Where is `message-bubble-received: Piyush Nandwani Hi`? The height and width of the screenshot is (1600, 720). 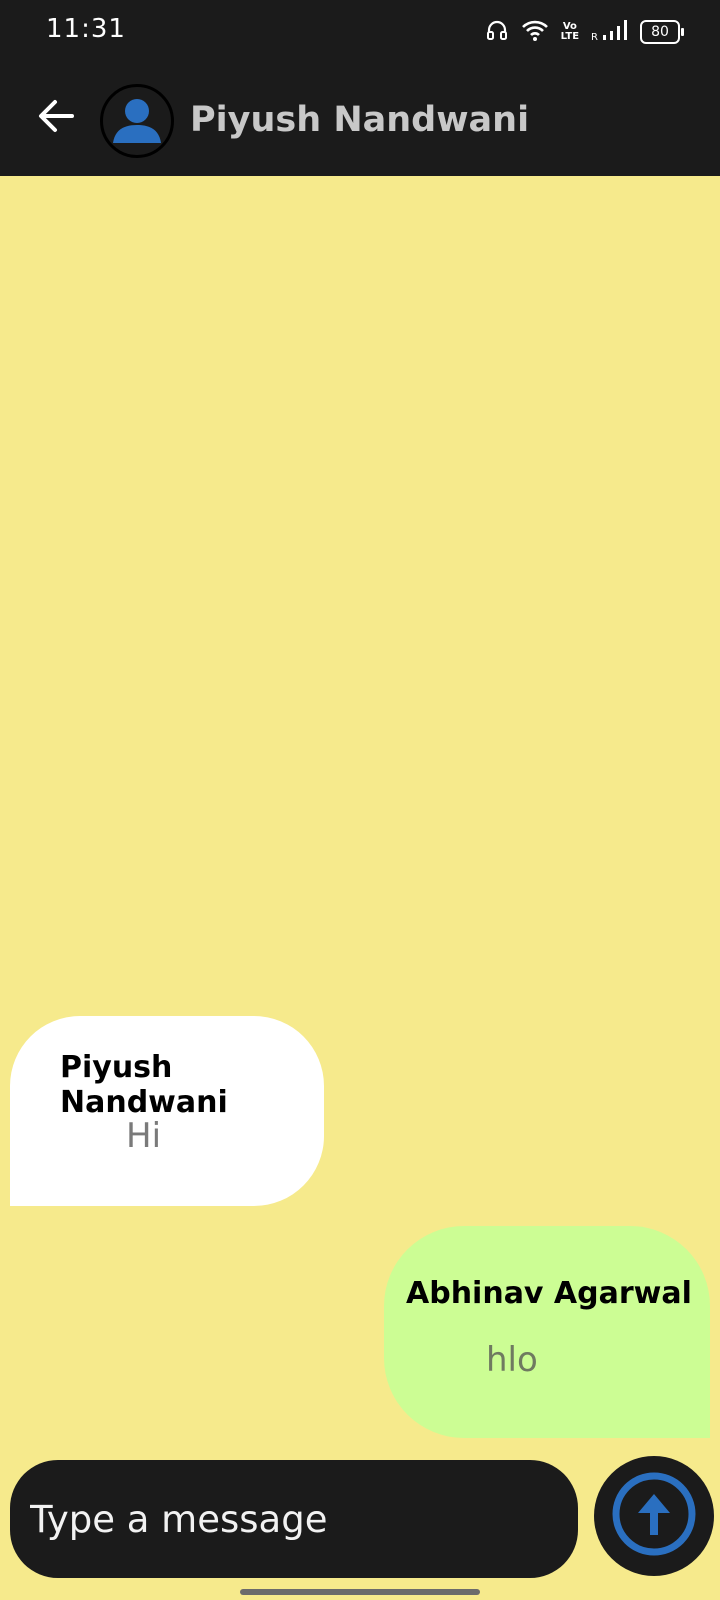 message-bubble-received: Piyush Nandwani Hi is located at coordinates (167, 1111).